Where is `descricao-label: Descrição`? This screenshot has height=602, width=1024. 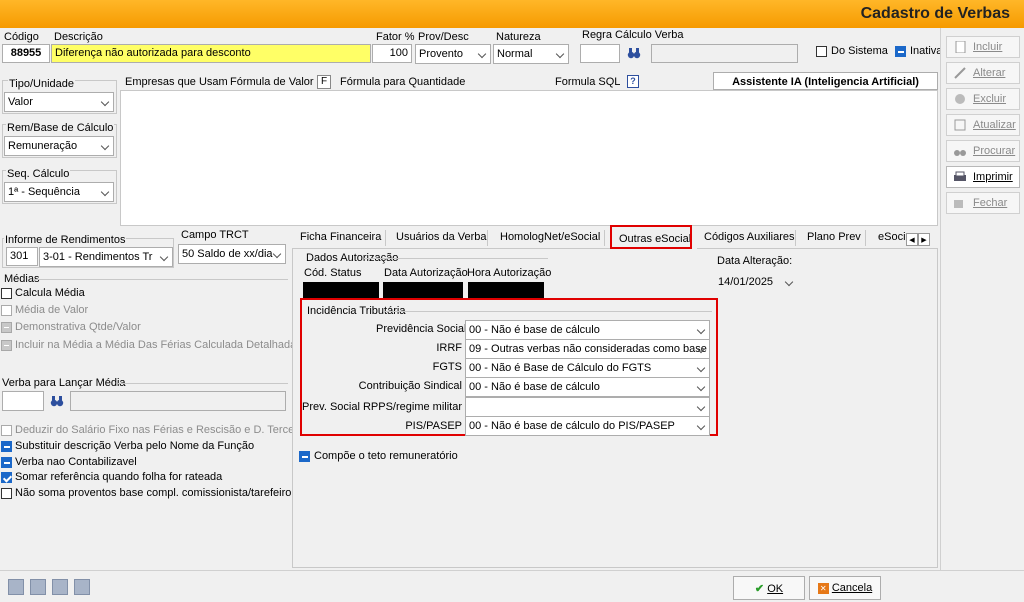
descricao-label: Descrição is located at coordinates (78, 37).